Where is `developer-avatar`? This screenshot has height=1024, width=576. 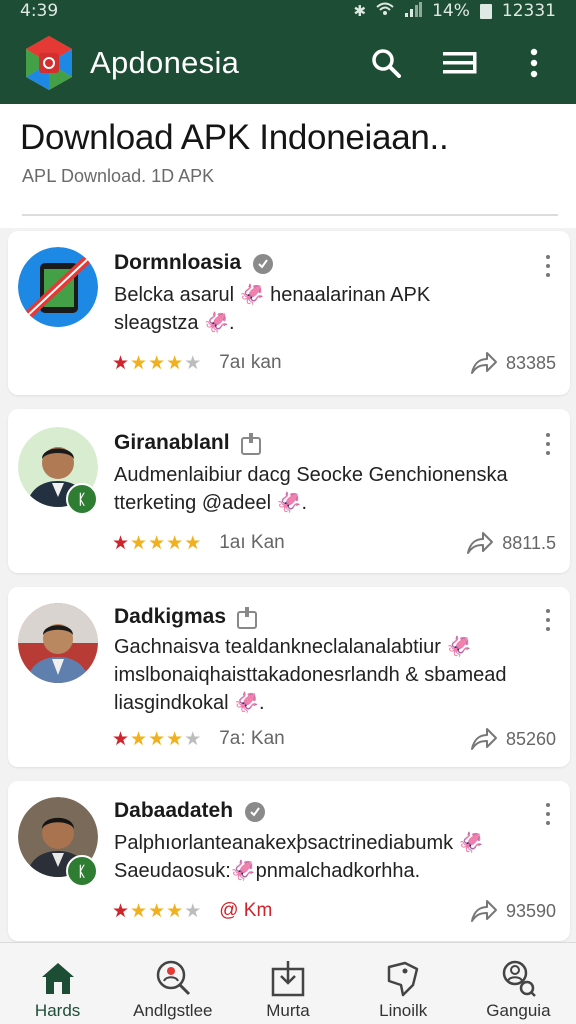
developer-avatar is located at coordinates (58, 643).